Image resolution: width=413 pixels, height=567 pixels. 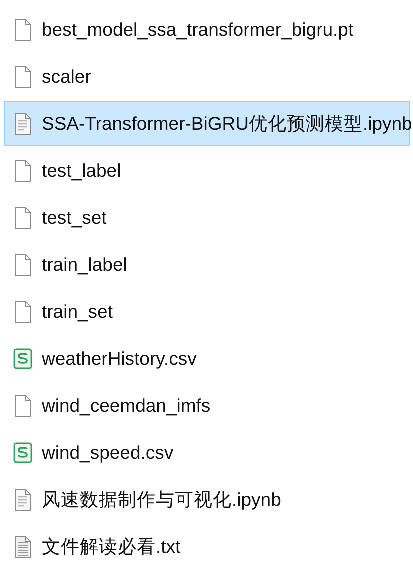 What do you see at coordinates (207, 264) in the screenshot?
I see `file-item: train_label` at bounding box center [207, 264].